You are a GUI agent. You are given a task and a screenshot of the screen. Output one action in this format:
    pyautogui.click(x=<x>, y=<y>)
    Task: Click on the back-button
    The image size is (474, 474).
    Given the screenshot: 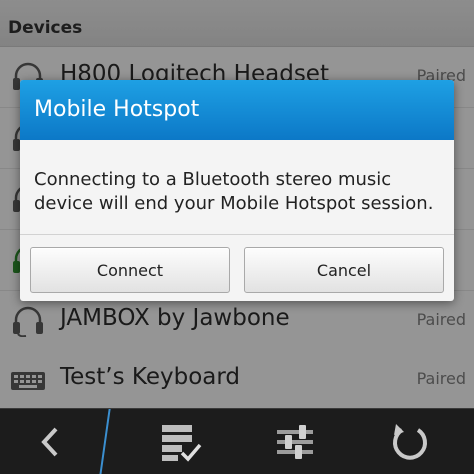 What is the action you would take?
    pyautogui.click(x=53, y=441)
    